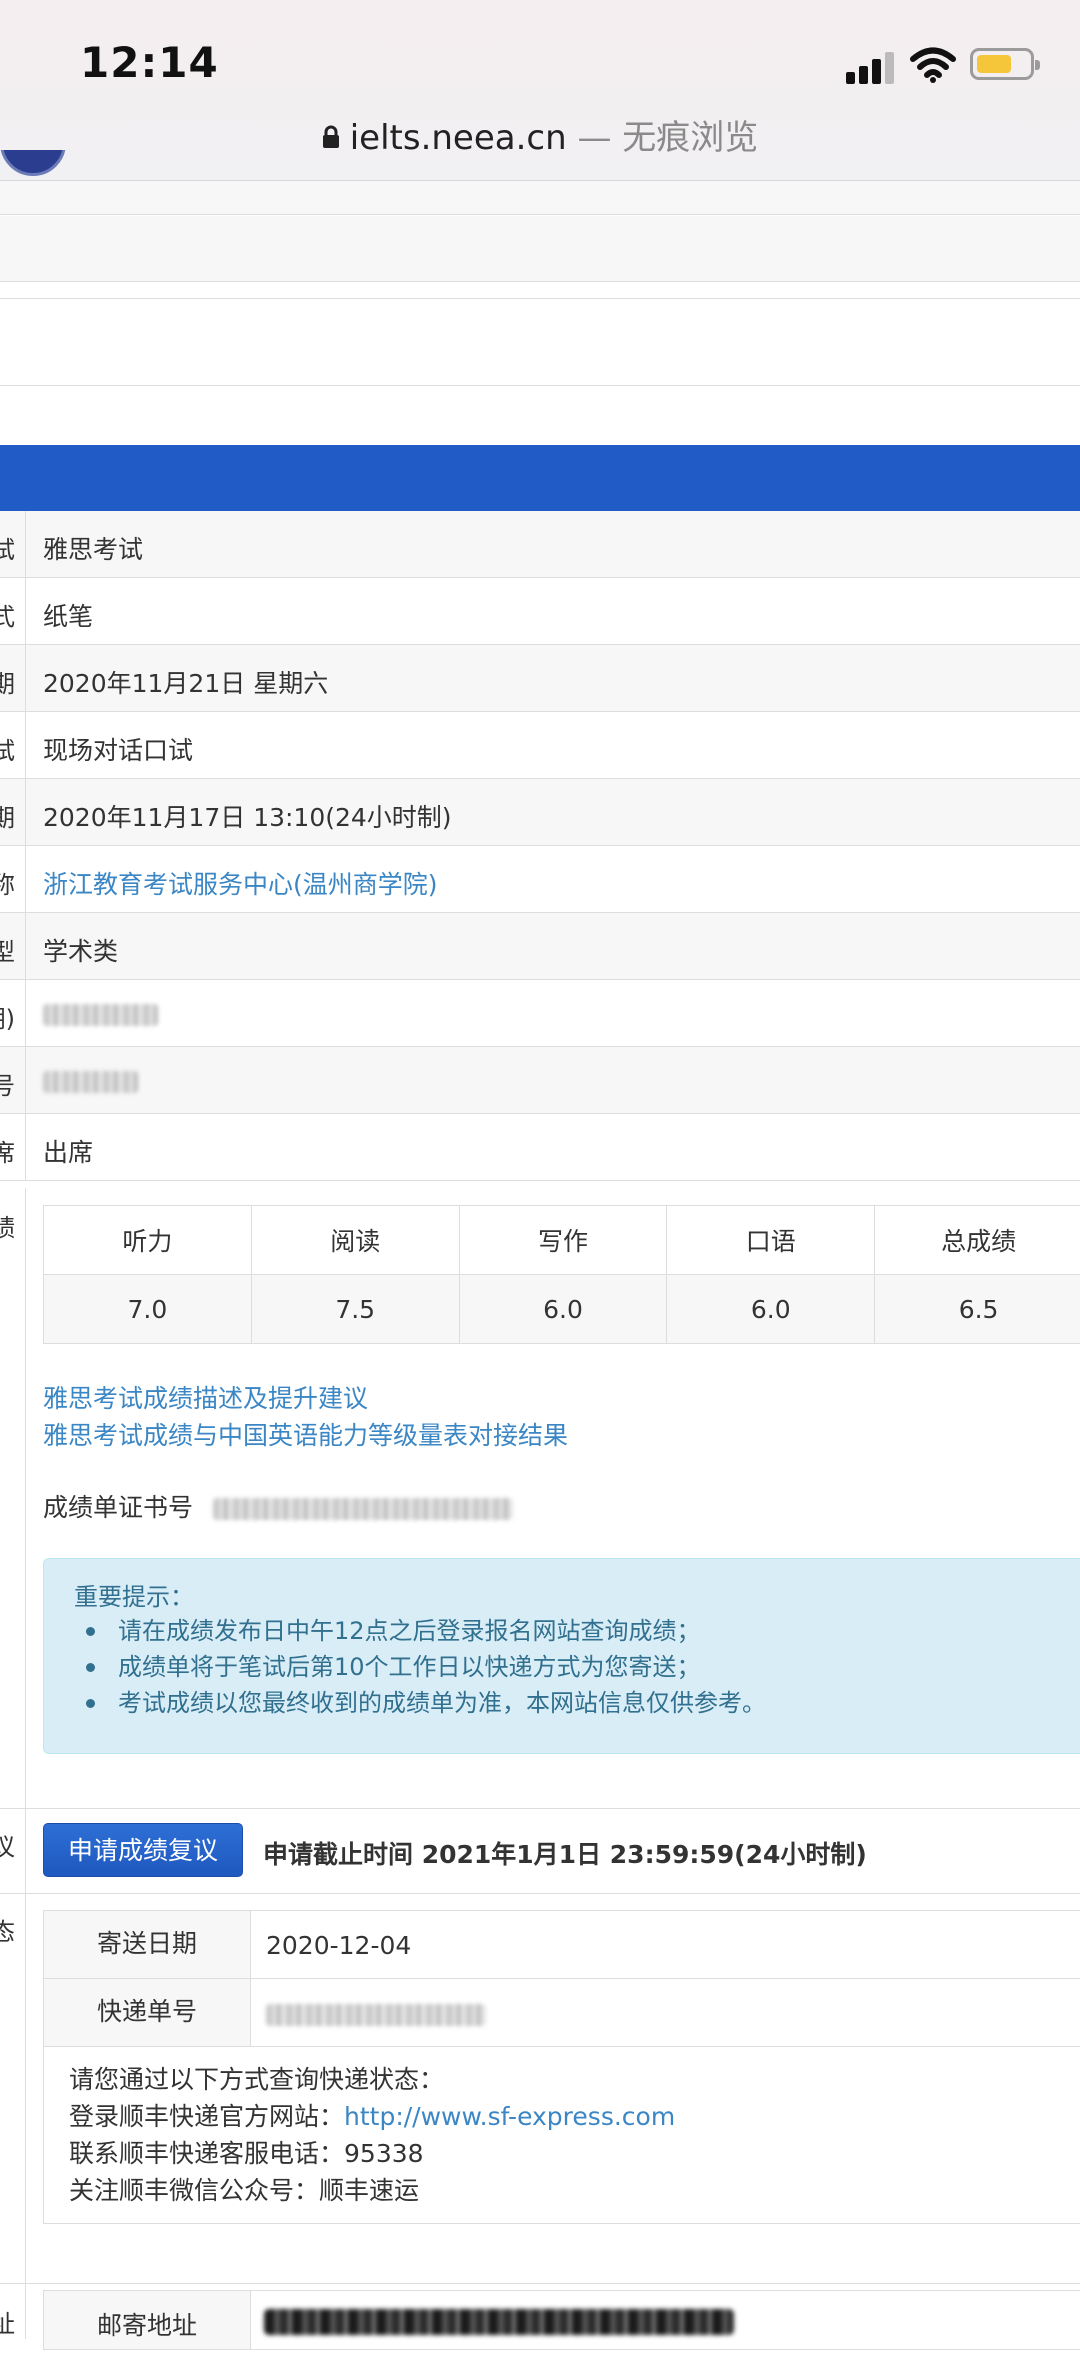 The image size is (1080, 2361). I want to click on info-row-test-date: 期 2020年11月21日 星期六, so click(540, 678).